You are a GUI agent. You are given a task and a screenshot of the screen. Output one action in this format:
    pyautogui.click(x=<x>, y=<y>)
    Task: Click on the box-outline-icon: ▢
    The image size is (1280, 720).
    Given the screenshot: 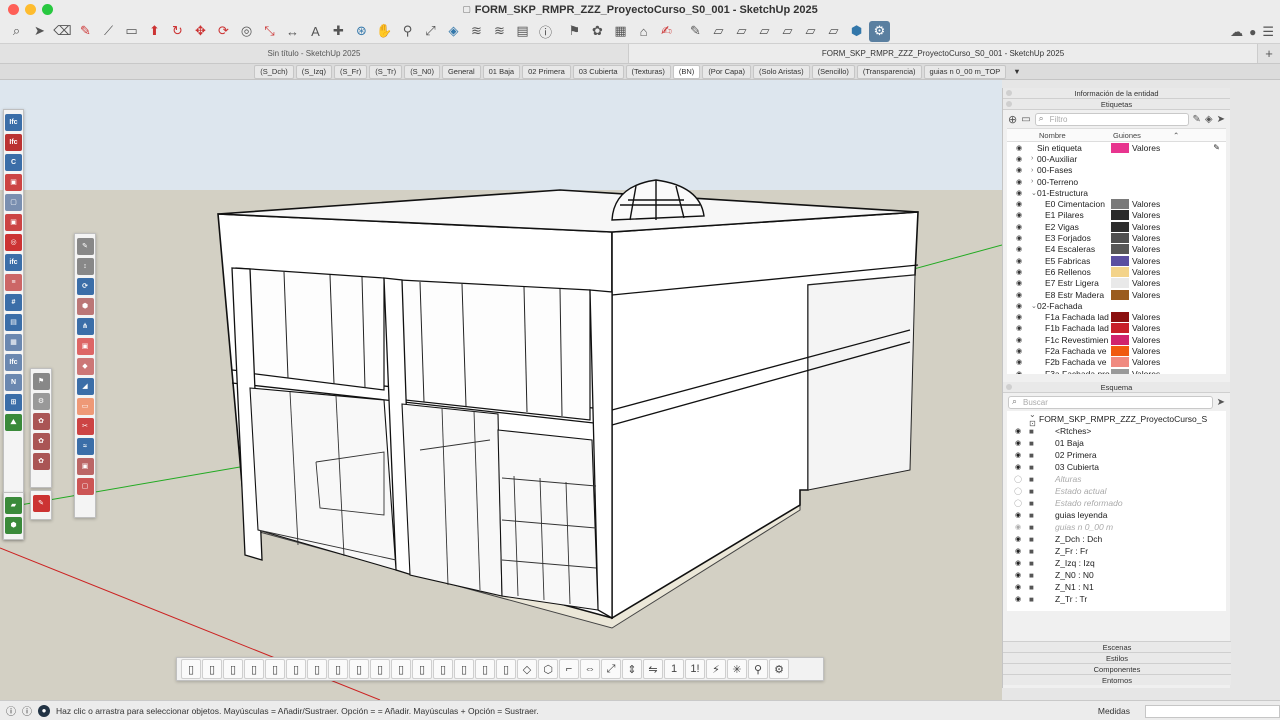 What is the action you would take?
    pyautogui.click(x=13, y=202)
    